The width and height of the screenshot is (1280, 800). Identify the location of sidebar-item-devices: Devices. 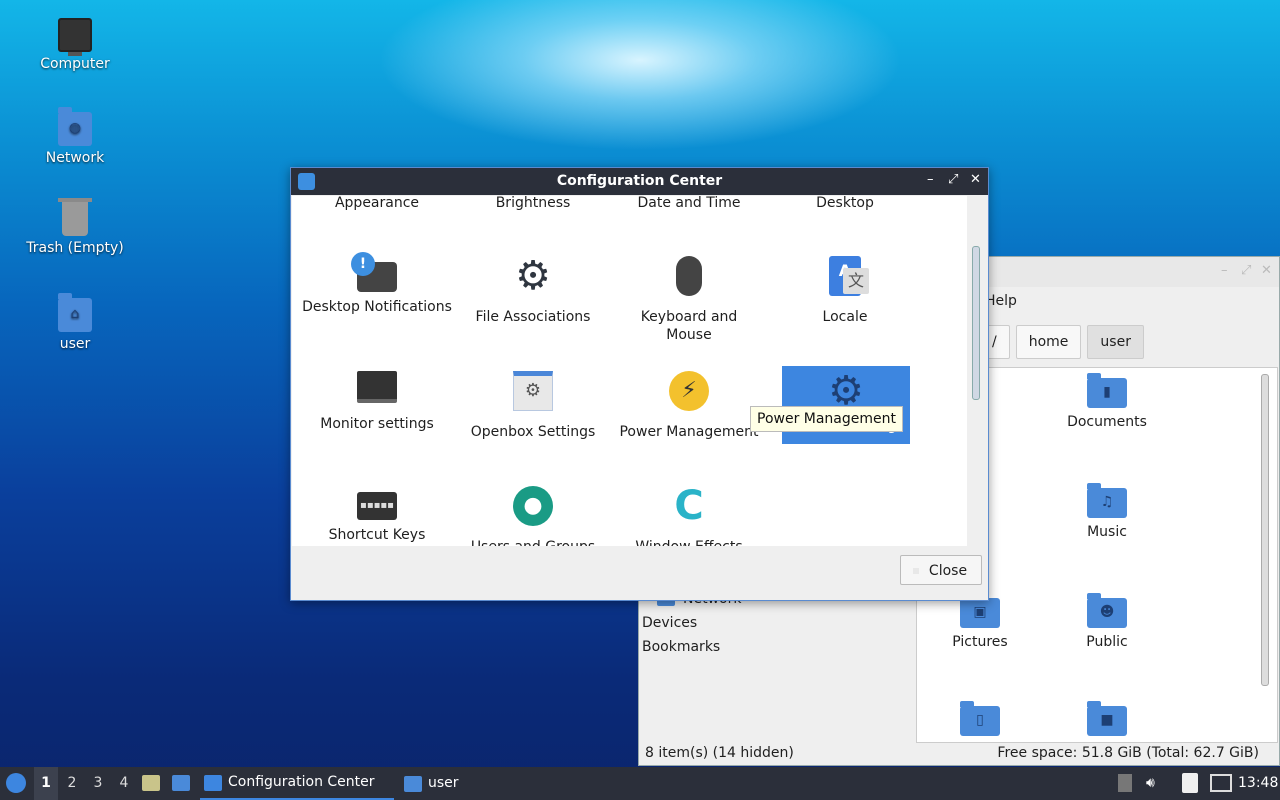
(774, 623).